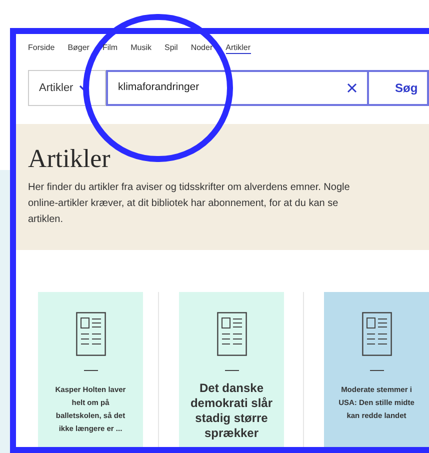  What do you see at coordinates (67, 88) in the screenshot?
I see `category-dropdown: Artikler` at bounding box center [67, 88].